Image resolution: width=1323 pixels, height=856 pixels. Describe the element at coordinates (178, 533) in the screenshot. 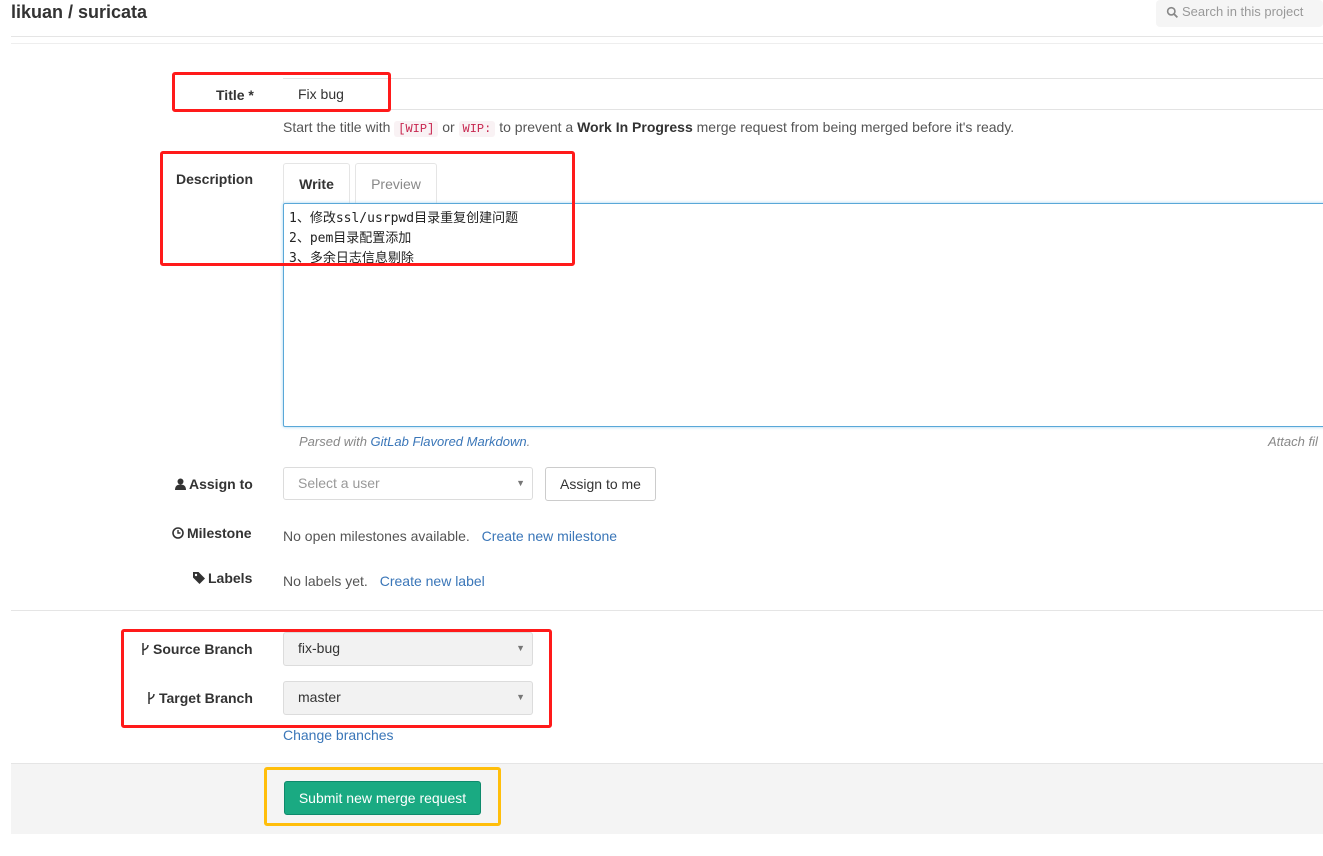

I see `clock-icon` at that location.